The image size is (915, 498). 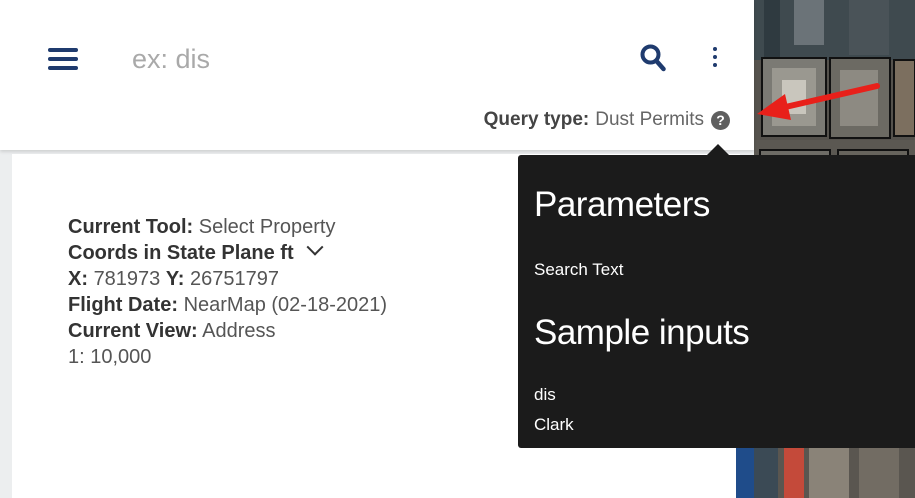 What do you see at coordinates (536, 119) in the screenshot?
I see `query-type-label: Query type:` at bounding box center [536, 119].